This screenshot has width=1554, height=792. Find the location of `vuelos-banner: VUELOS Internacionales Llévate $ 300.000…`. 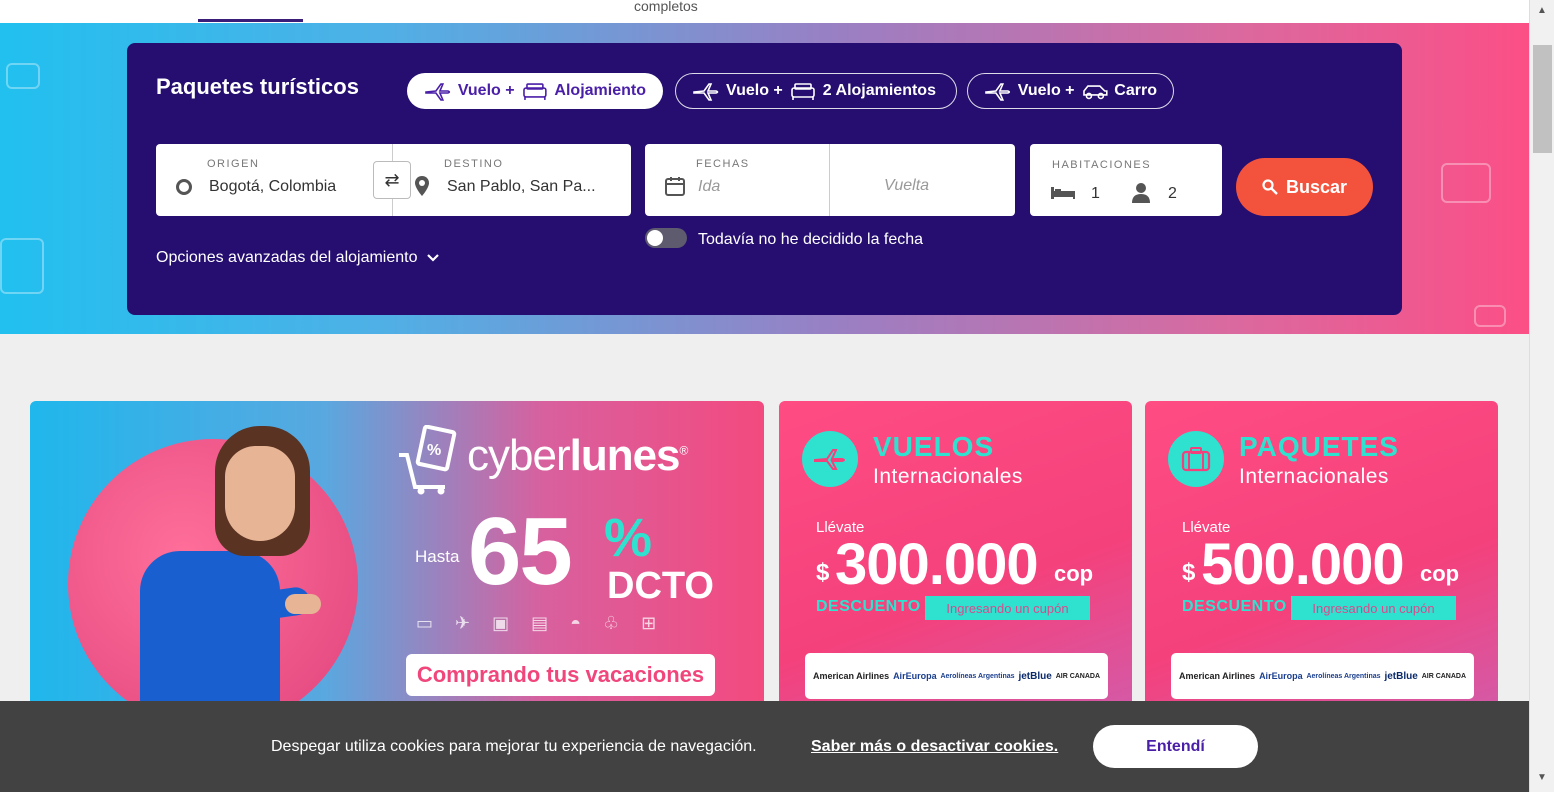

vuelos-banner: VUELOS Internacionales Llévate $ 300.000… is located at coordinates (955, 556).